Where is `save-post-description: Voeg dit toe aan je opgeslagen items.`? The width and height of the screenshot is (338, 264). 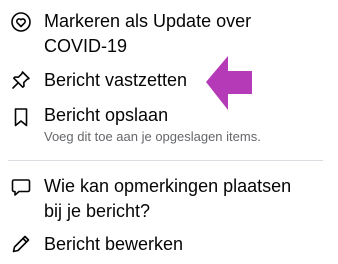
save-post-description: Voeg dit toe aan je opgeslagen items. is located at coordinates (152, 136).